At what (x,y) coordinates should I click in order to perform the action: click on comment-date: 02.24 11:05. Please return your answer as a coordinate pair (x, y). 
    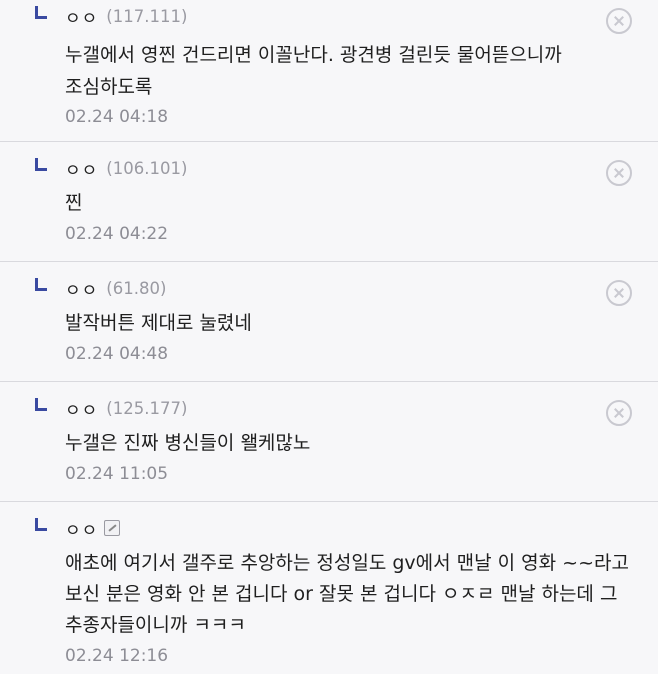
    Looking at the image, I should click on (117, 474).